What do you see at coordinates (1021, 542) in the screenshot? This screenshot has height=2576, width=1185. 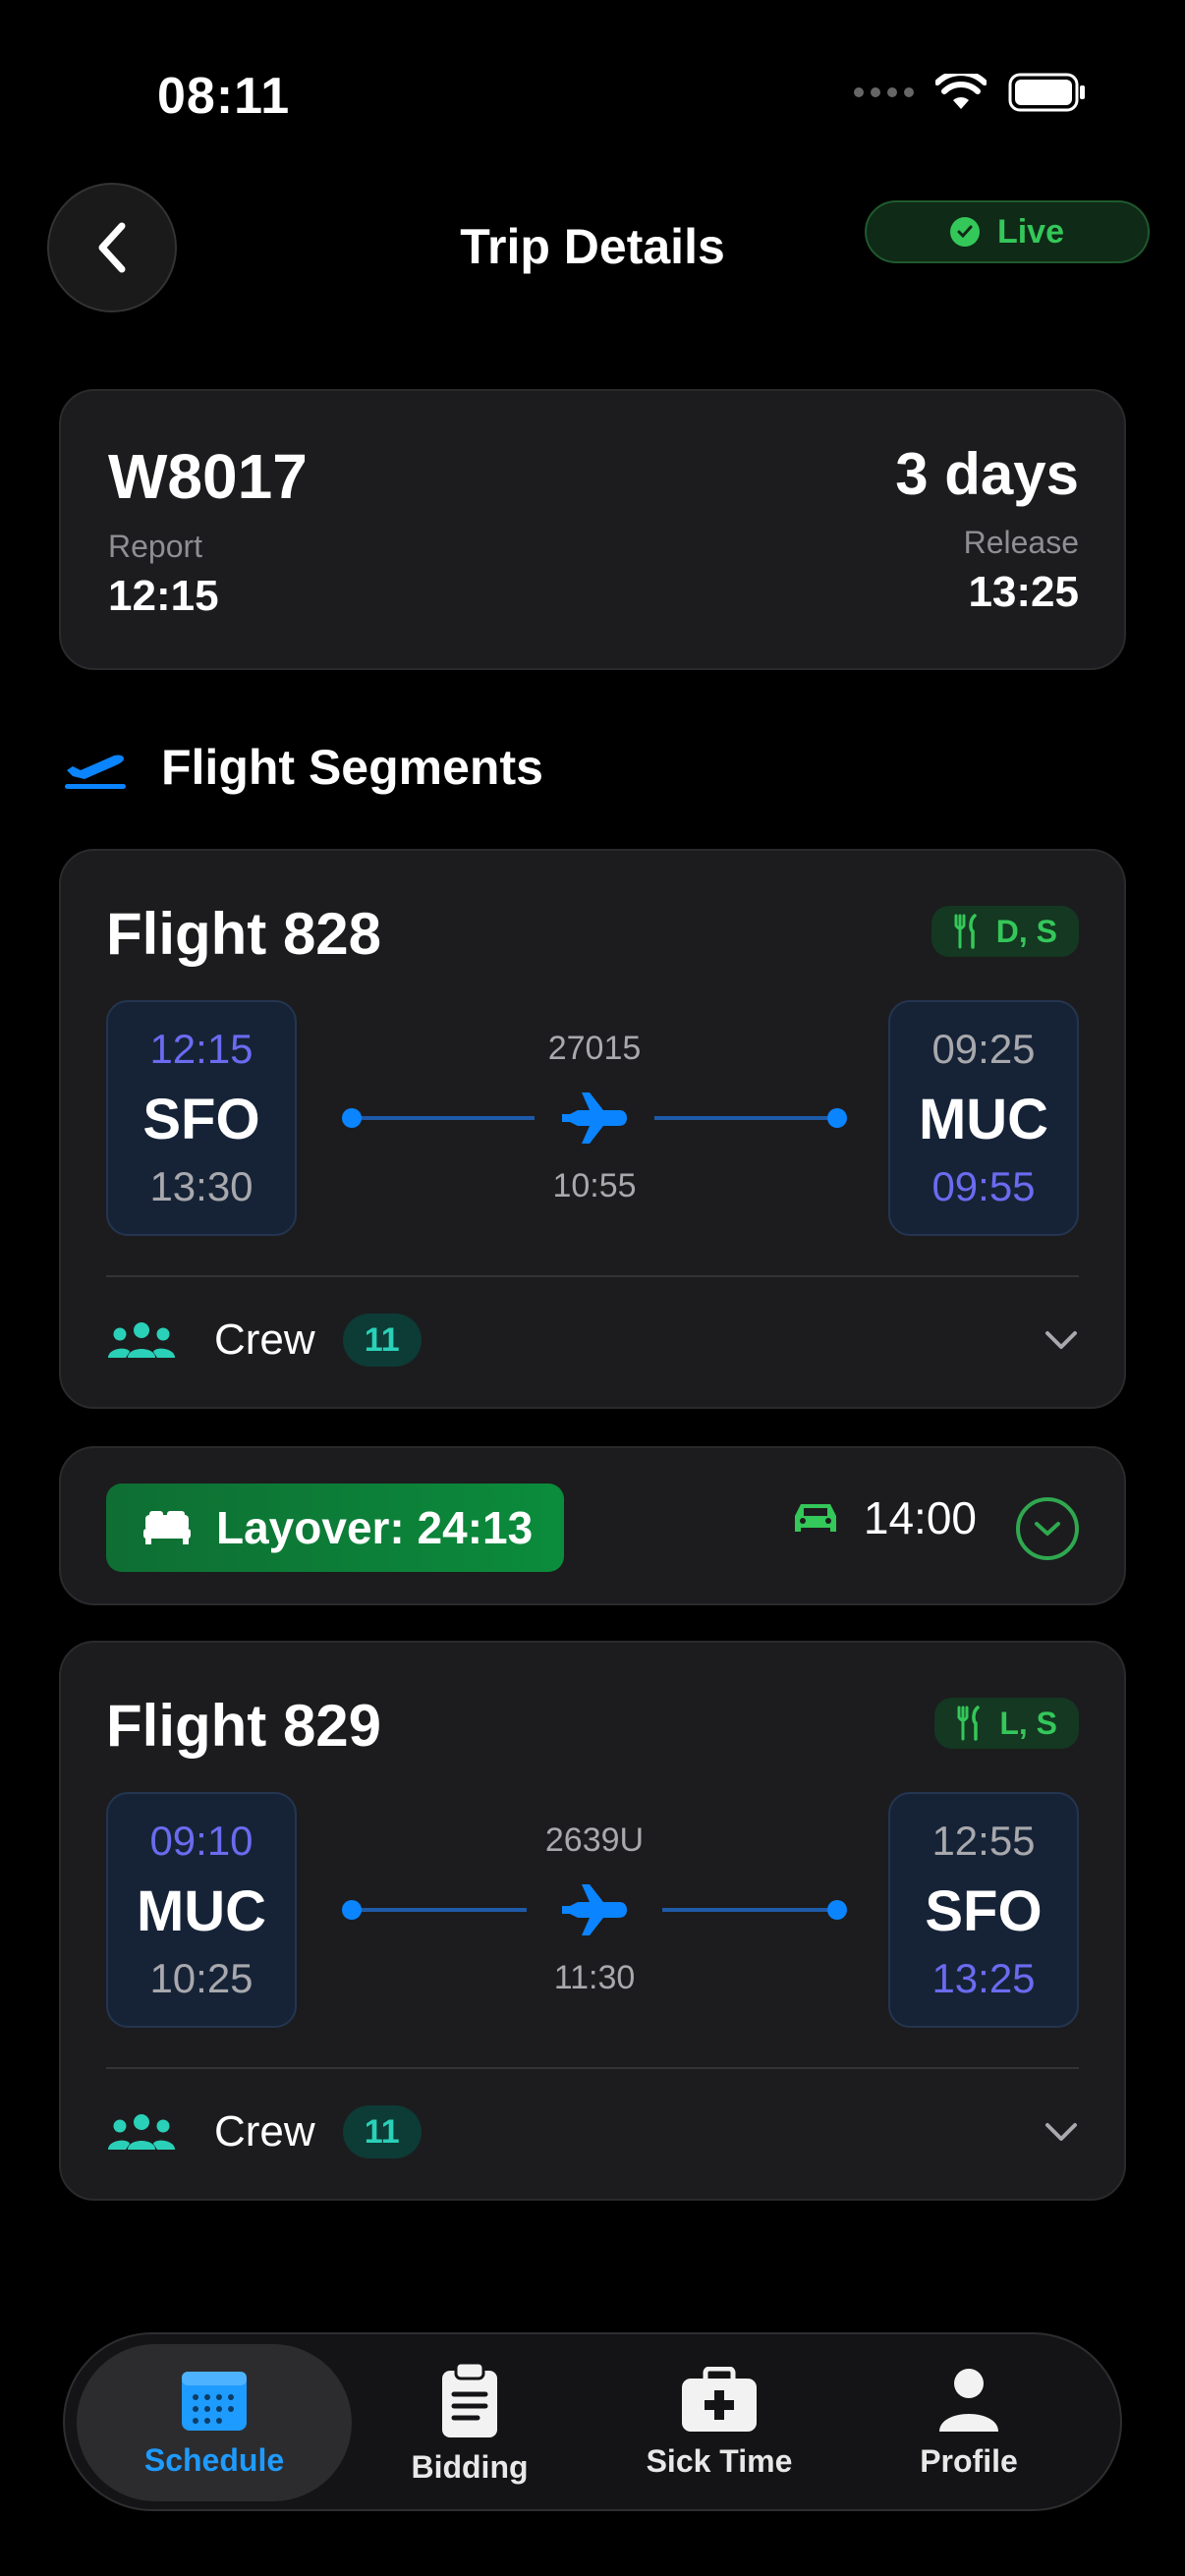 I see `release-label: Release` at bounding box center [1021, 542].